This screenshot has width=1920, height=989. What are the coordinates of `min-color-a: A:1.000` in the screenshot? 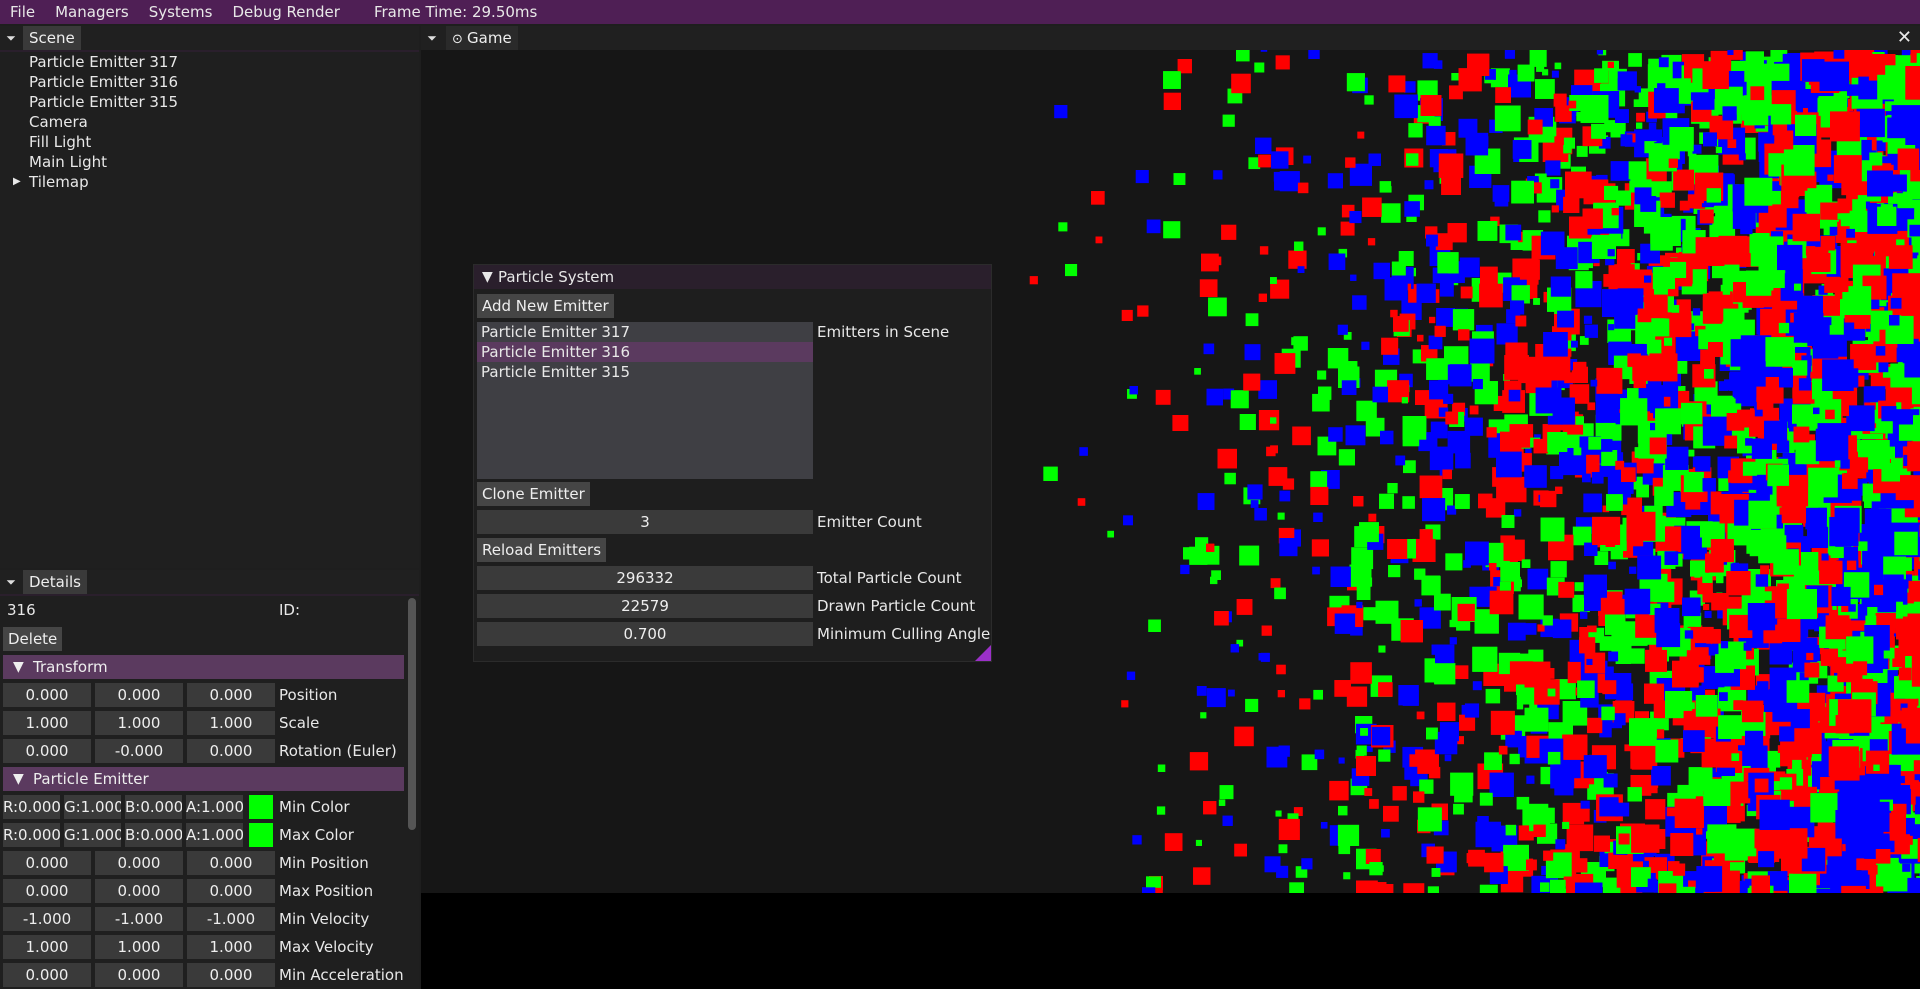 It's located at (214, 807).